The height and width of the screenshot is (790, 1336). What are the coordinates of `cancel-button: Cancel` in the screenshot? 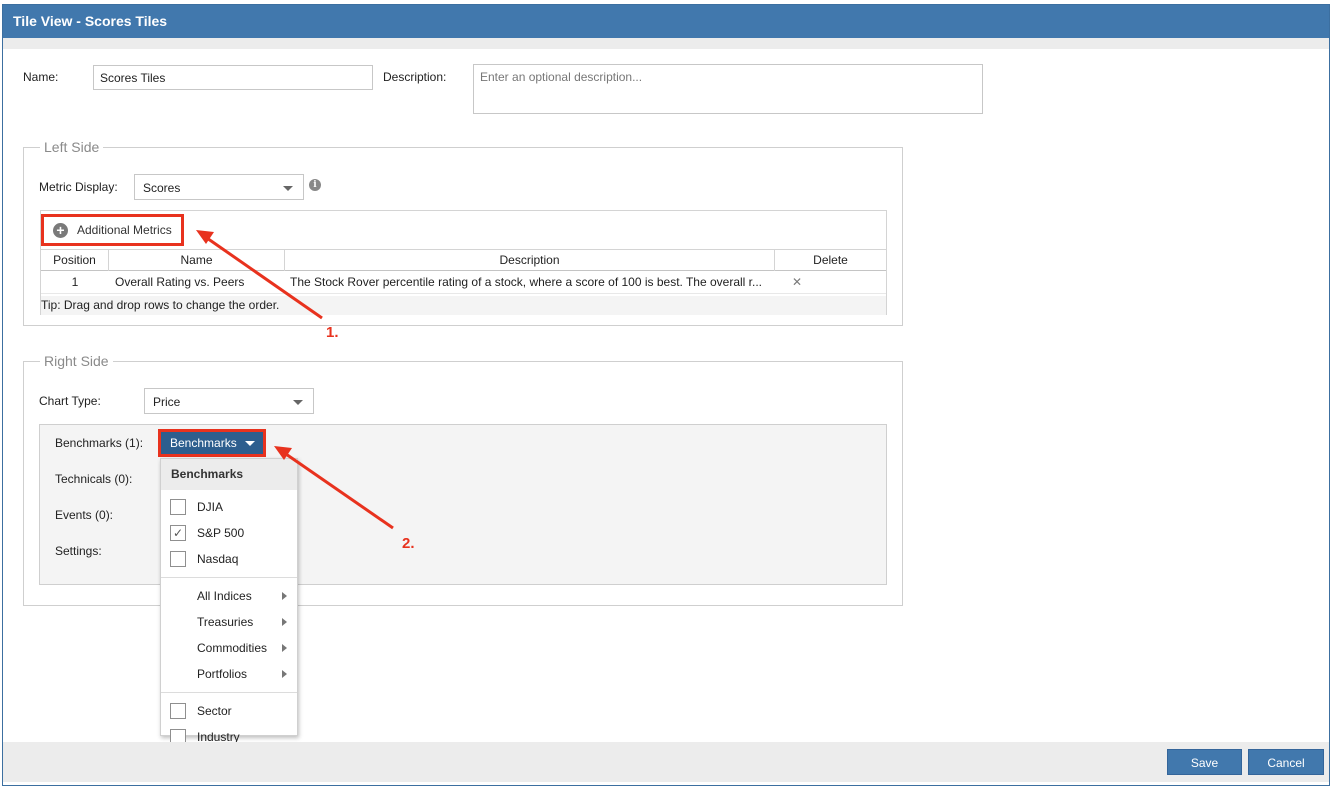 It's located at (1286, 762).